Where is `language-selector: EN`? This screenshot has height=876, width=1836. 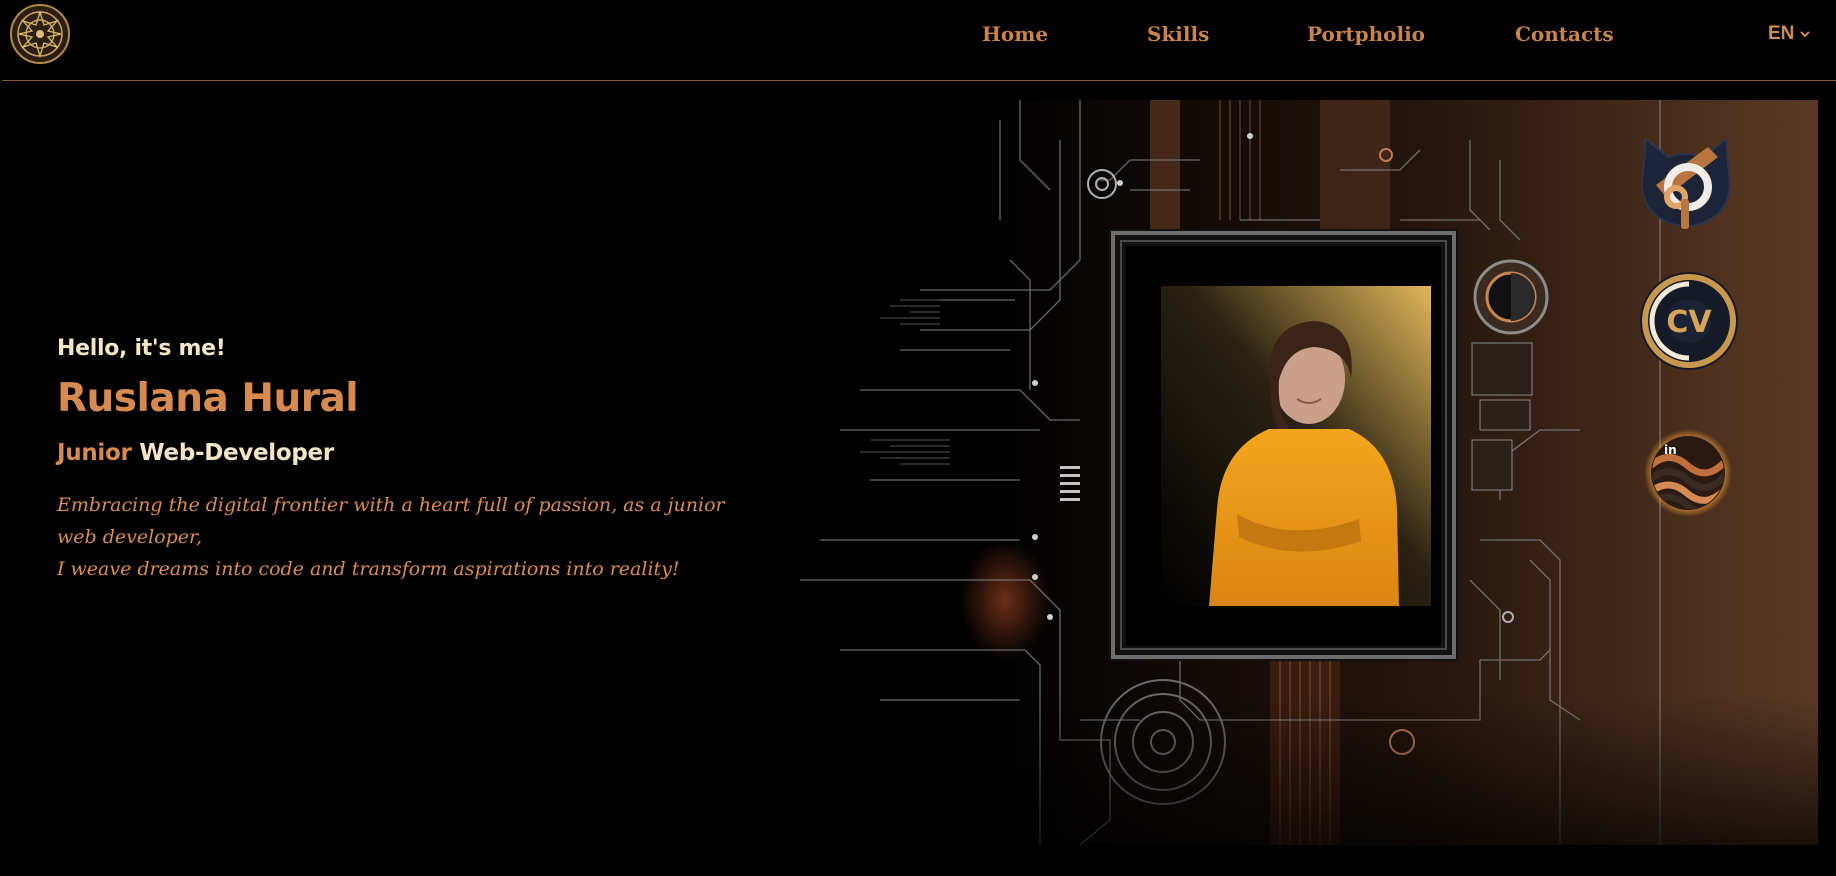 language-selector: EN is located at coordinates (1789, 34).